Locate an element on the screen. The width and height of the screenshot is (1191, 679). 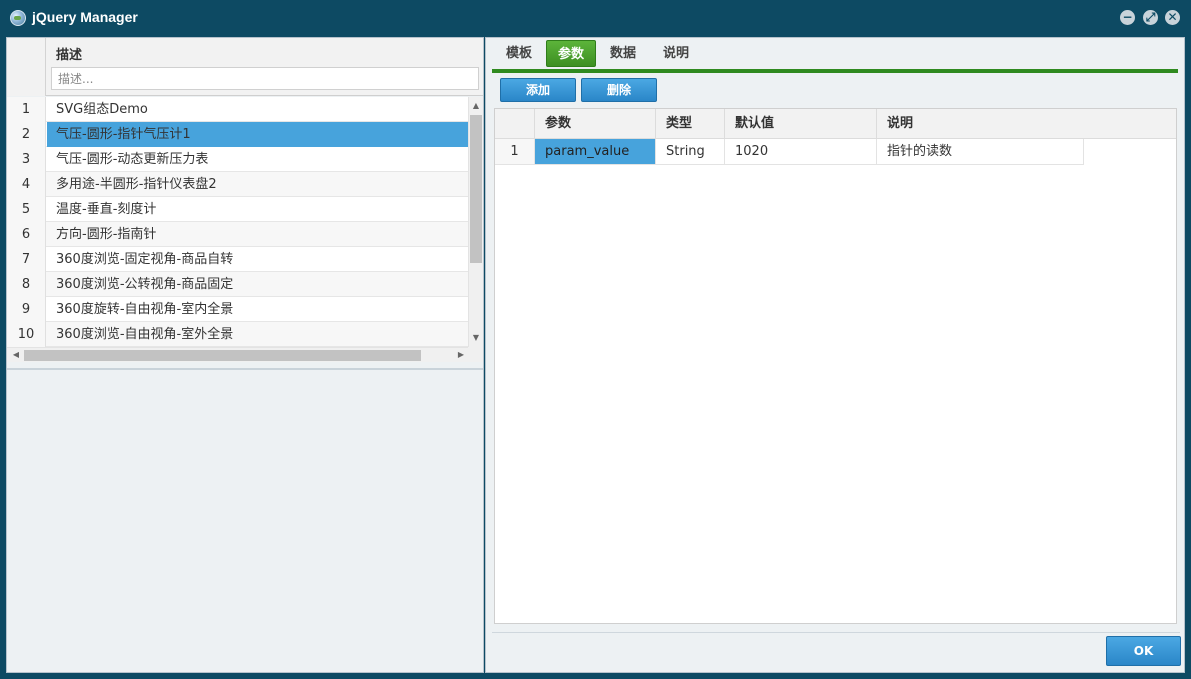
row-description: 多用途-半圆形-指针仪表盘2 is located at coordinates (136, 184).